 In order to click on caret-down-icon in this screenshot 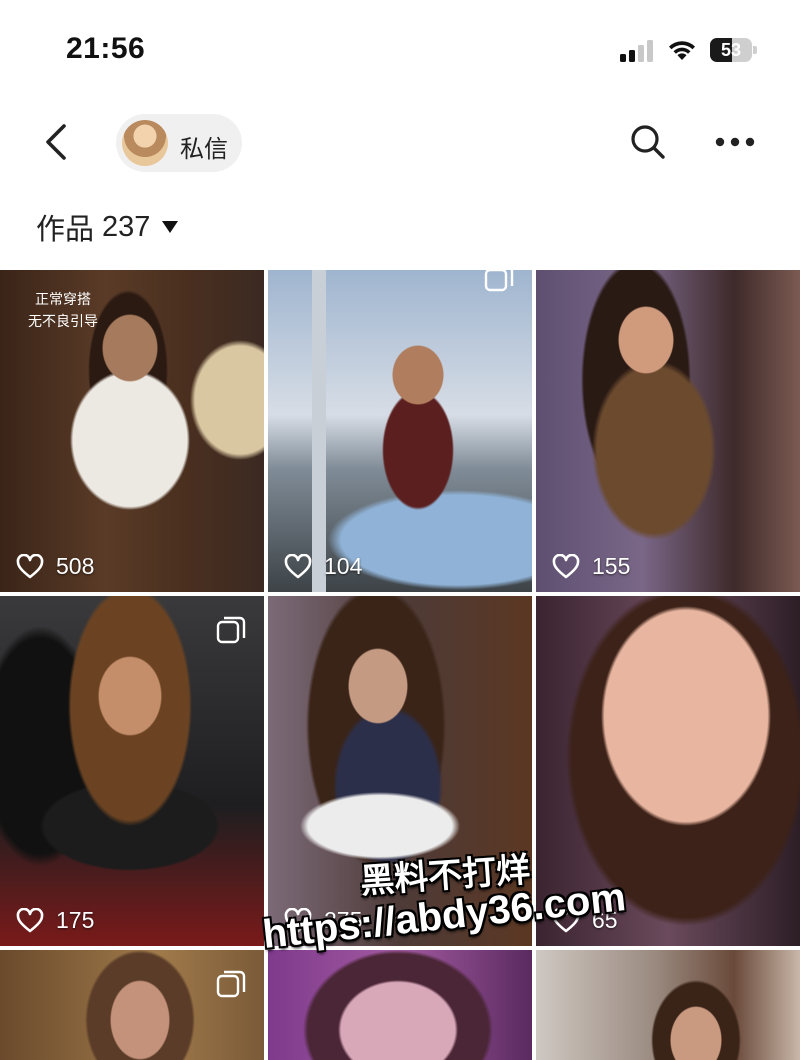, I will do `click(170, 227)`.